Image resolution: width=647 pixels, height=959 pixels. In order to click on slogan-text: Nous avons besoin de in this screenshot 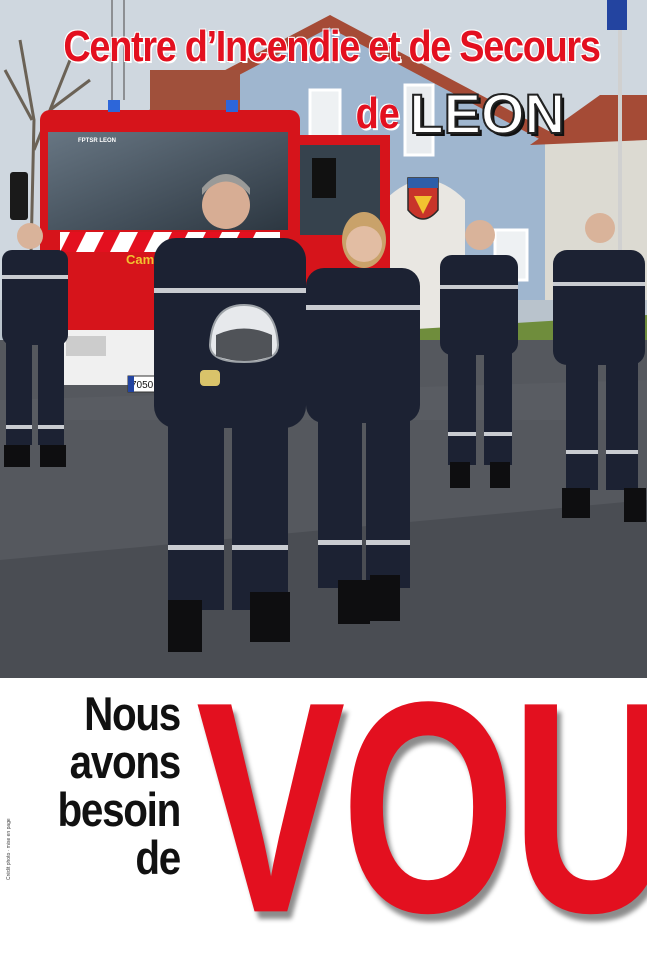, I will do `click(116, 785)`.